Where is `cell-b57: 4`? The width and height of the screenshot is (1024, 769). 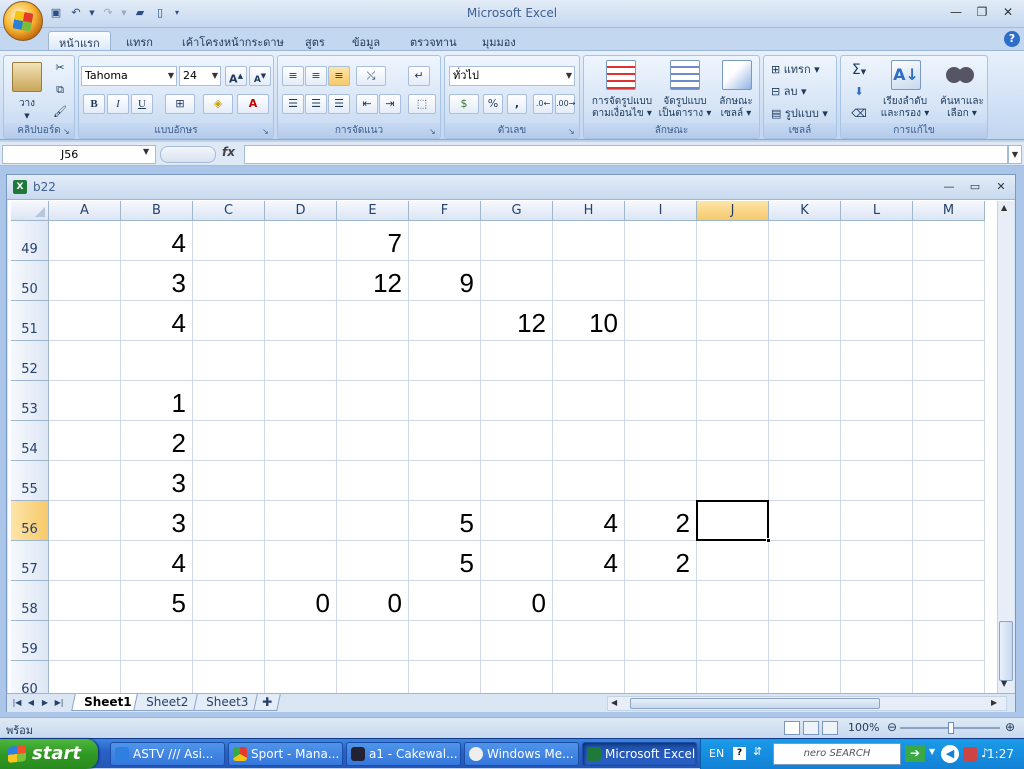 cell-b57: 4 is located at coordinates (157, 561).